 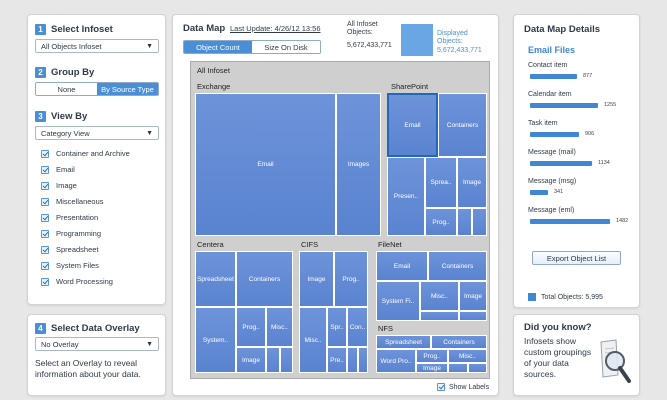 I want to click on treemap-cell-sharepoint-presentation: Presen.., so click(x=406, y=196).